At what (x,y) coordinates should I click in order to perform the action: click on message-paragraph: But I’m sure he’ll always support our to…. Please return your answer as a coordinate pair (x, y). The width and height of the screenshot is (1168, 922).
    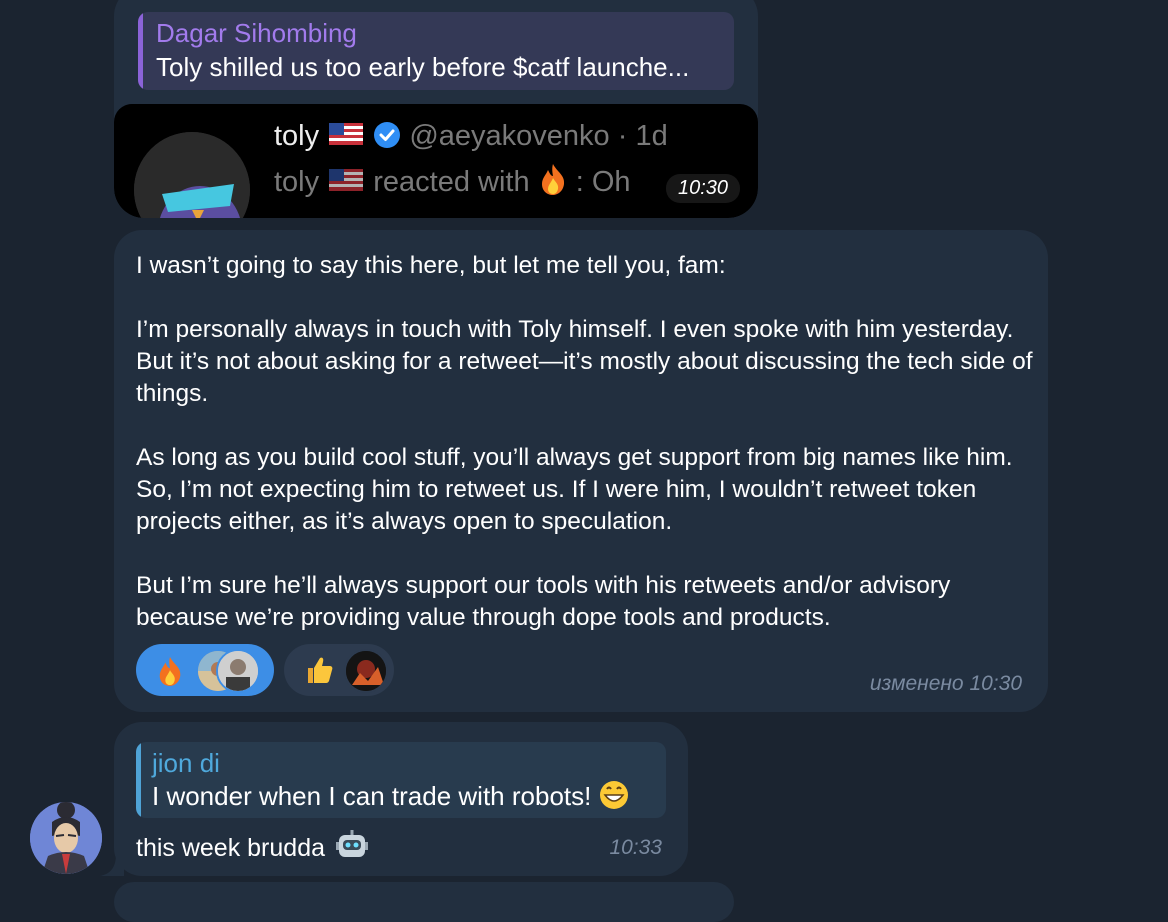
    Looking at the image, I should click on (543, 601).